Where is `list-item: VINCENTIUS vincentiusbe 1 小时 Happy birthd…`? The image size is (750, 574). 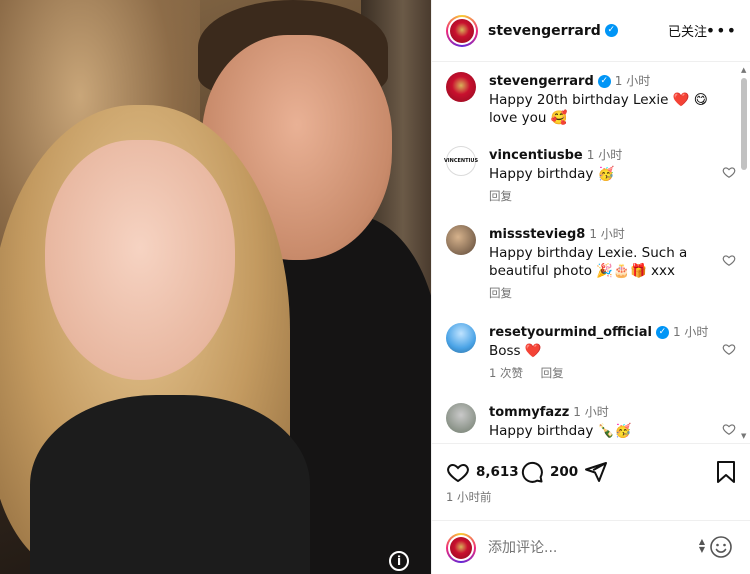
list-item: VINCENTIUS vincentiusbe 1 小时 Happy birthd… is located at coordinates (590, 175).